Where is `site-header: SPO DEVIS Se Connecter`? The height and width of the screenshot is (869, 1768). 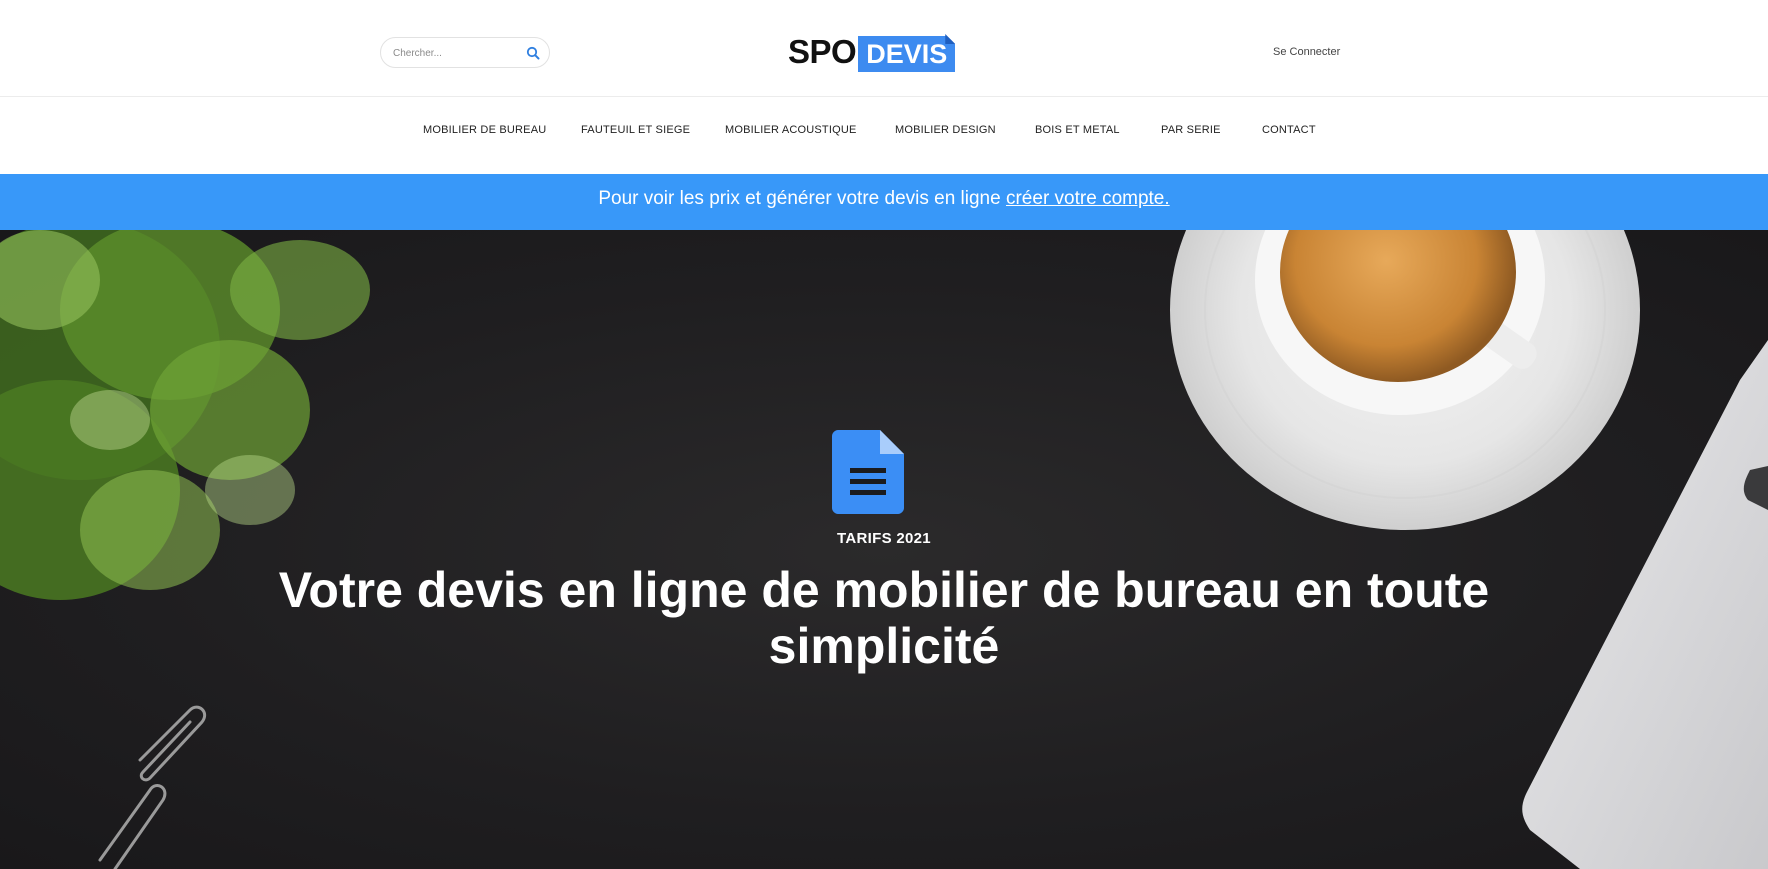 site-header: SPO DEVIS Se Connecter is located at coordinates (884, 48).